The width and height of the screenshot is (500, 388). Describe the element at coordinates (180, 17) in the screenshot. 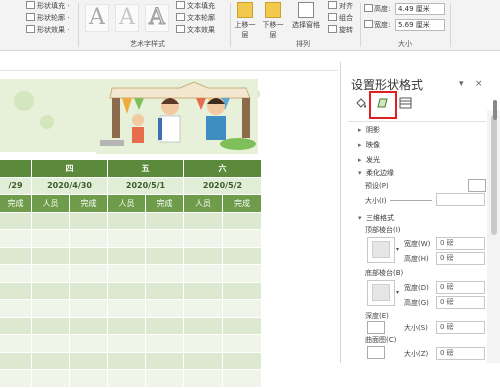

I see `text-outline-icon` at that location.